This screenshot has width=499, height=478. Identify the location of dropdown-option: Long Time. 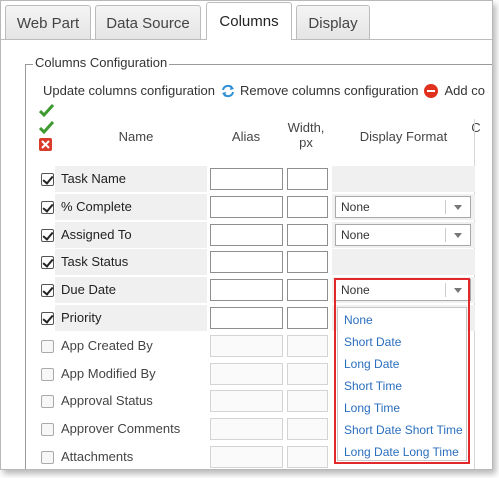
(372, 408).